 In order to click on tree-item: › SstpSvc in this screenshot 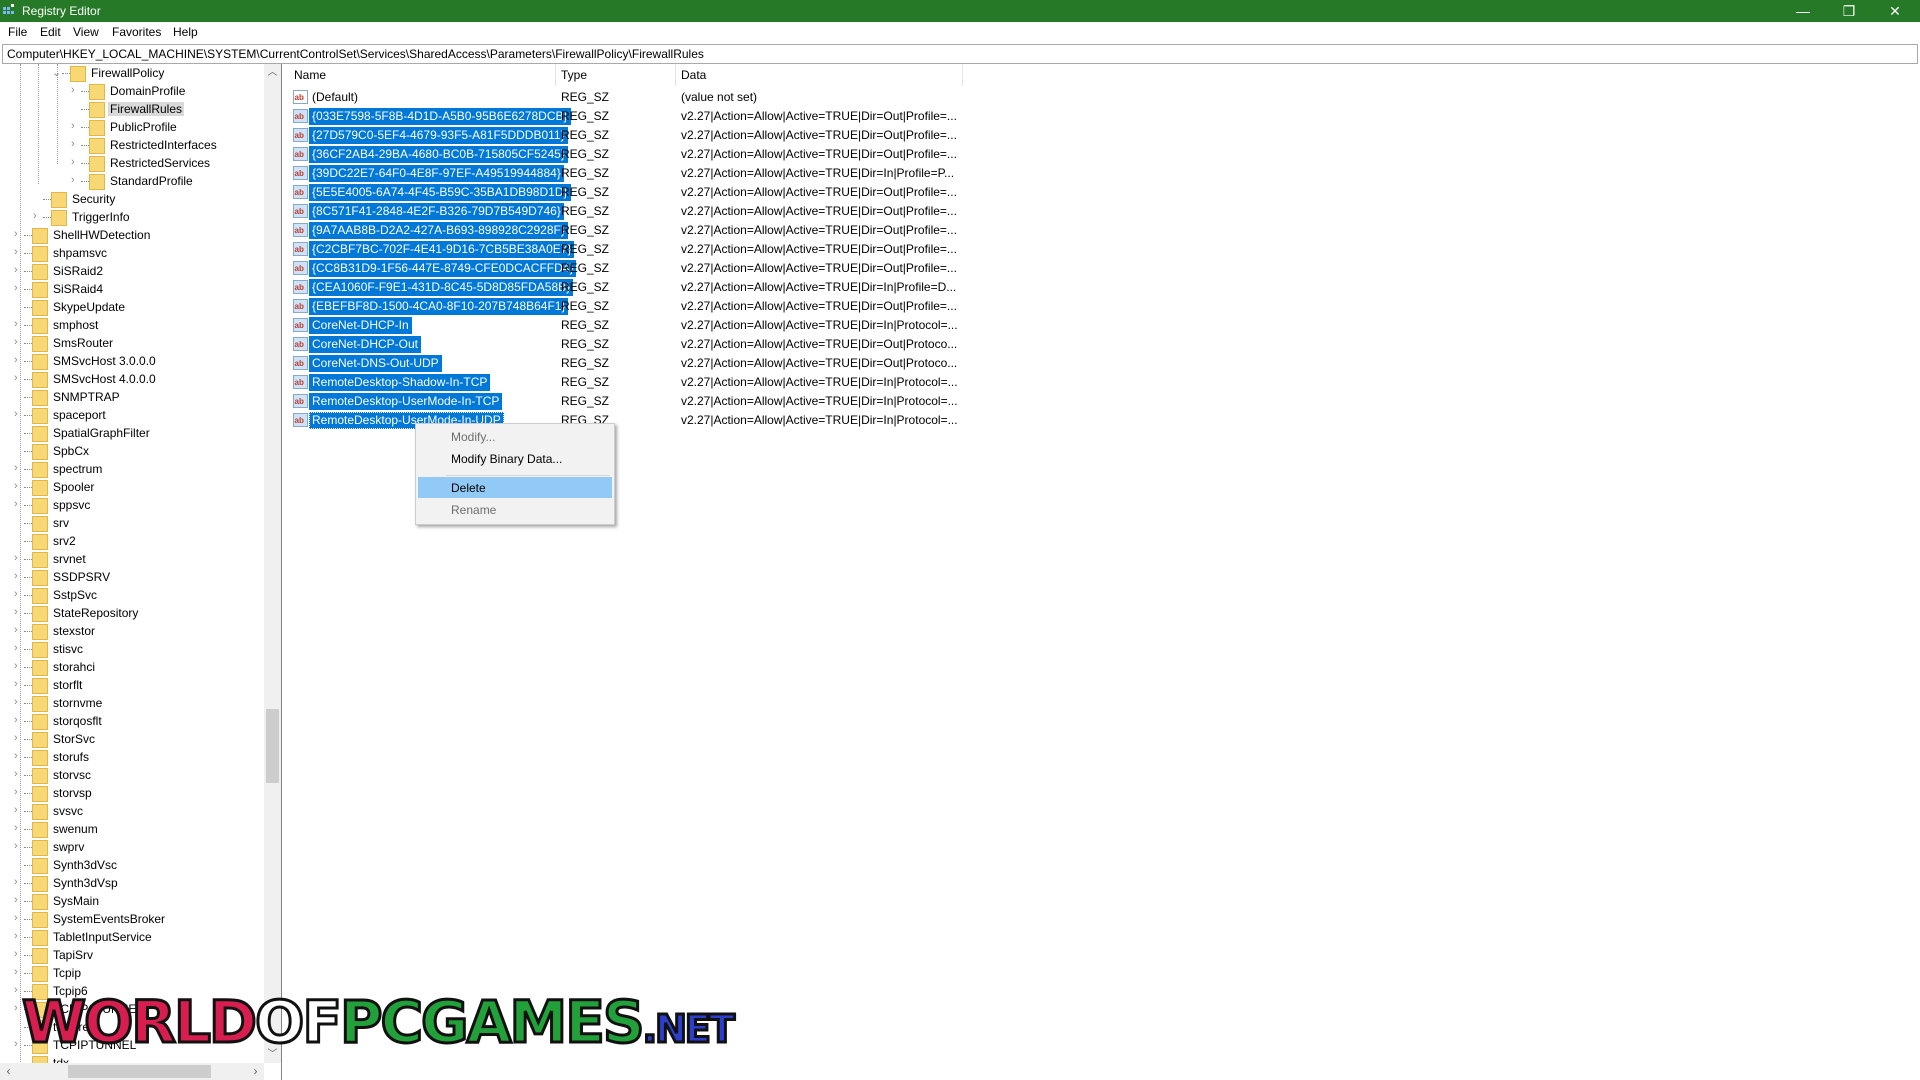, I will do `click(132, 595)`.